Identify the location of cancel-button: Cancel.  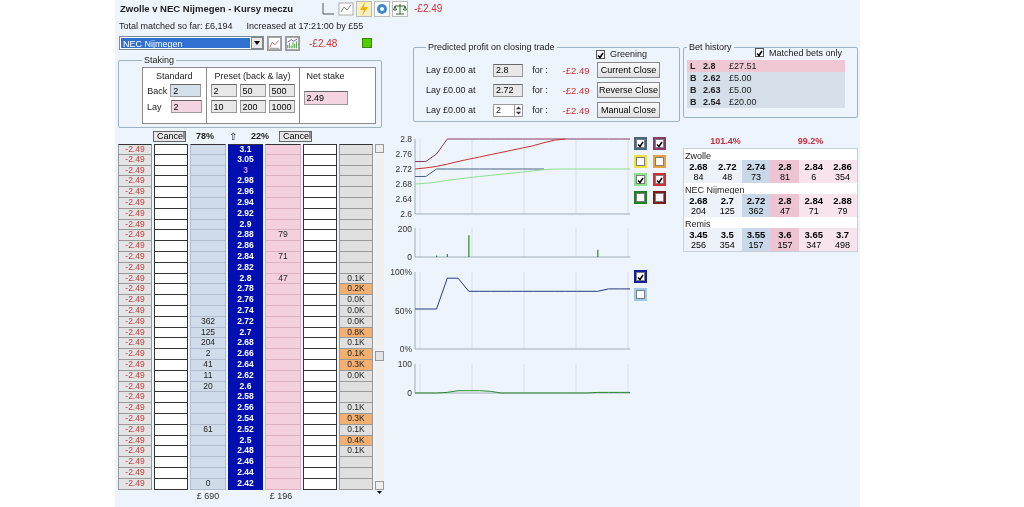
(169, 136).